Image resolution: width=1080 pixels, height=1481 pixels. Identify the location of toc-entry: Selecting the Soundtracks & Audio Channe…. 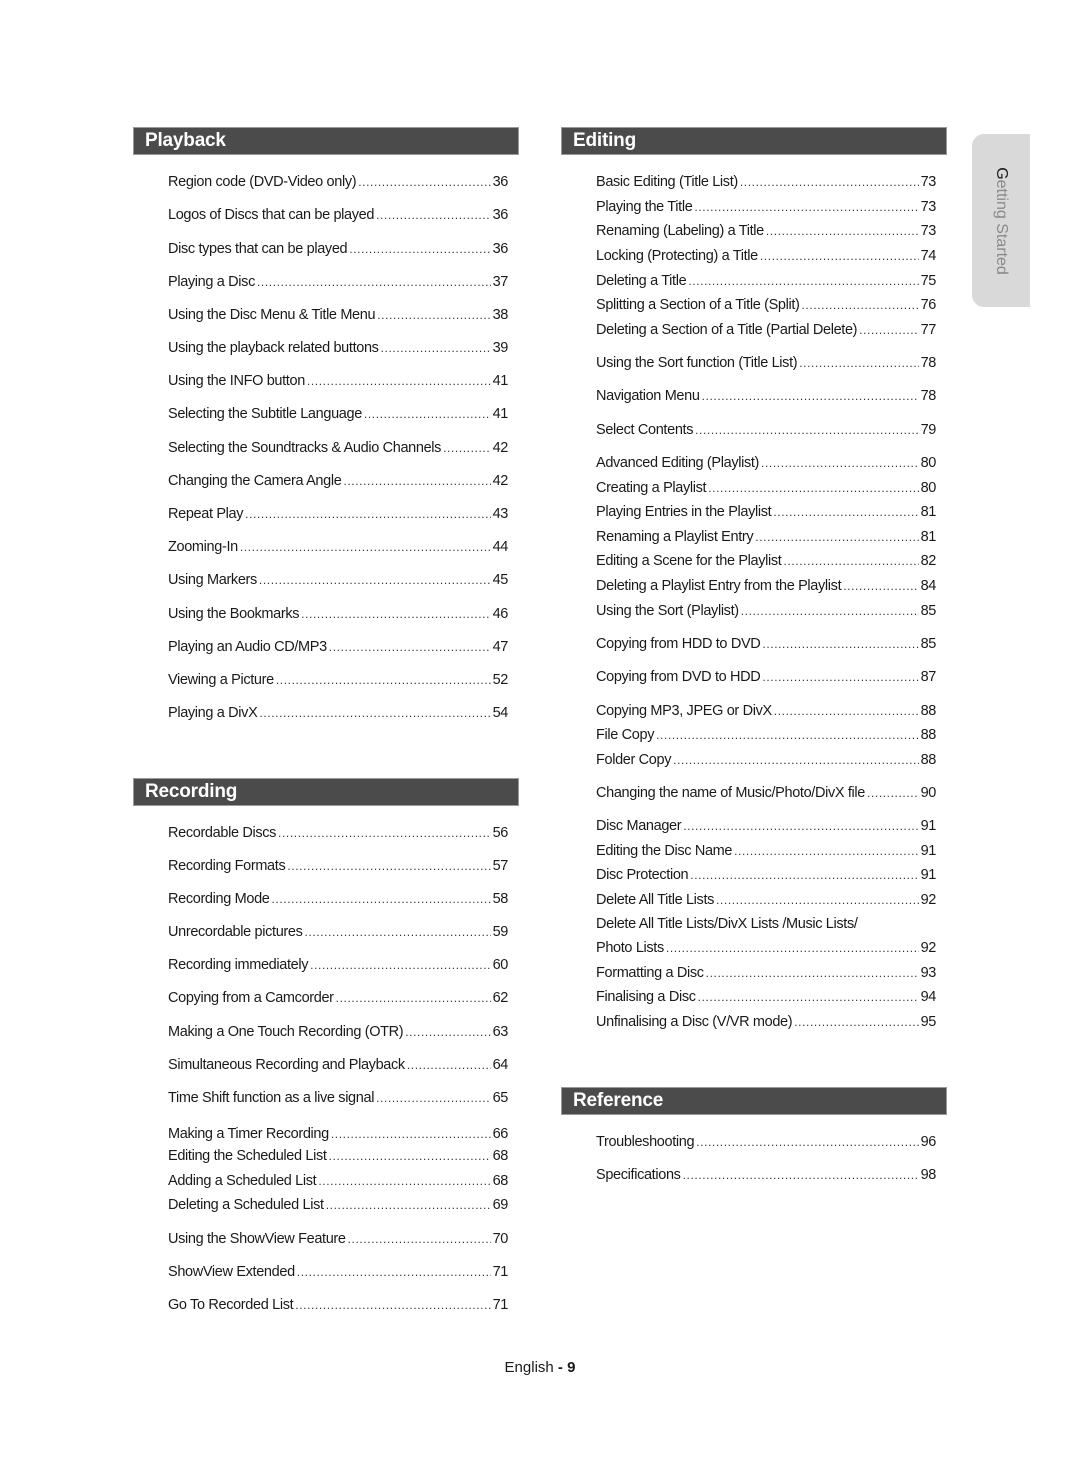
(338, 450).